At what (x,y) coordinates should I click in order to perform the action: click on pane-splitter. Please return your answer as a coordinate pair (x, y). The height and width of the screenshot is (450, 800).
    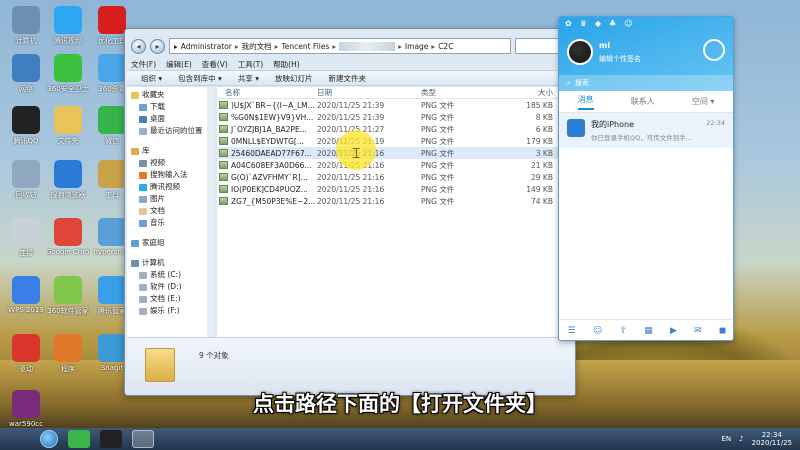
    Looking at the image, I should click on (211, 212).